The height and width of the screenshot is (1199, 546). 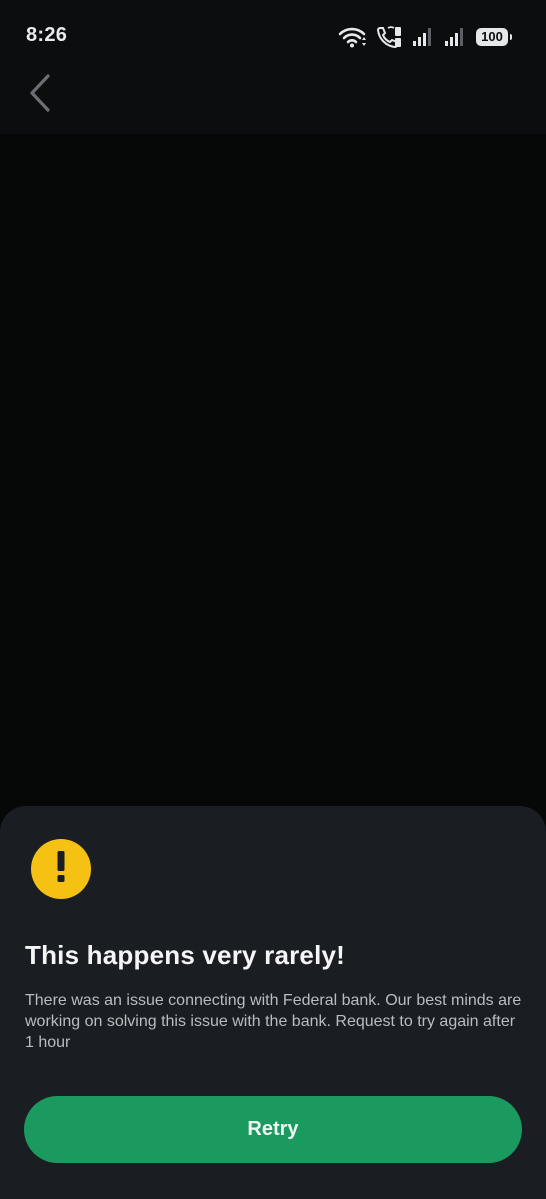 I want to click on back-button, so click(x=40, y=95).